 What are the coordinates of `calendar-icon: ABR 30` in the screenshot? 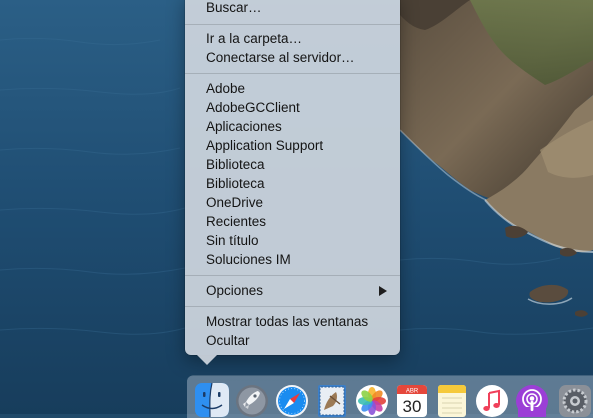 It's located at (412, 400).